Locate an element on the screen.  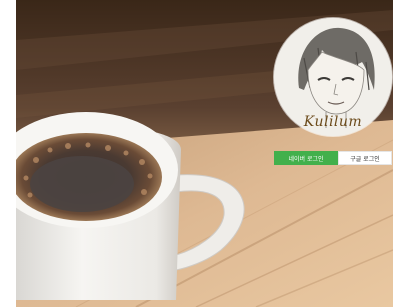
signature-text: Kulilum is located at coordinates (333, 122).